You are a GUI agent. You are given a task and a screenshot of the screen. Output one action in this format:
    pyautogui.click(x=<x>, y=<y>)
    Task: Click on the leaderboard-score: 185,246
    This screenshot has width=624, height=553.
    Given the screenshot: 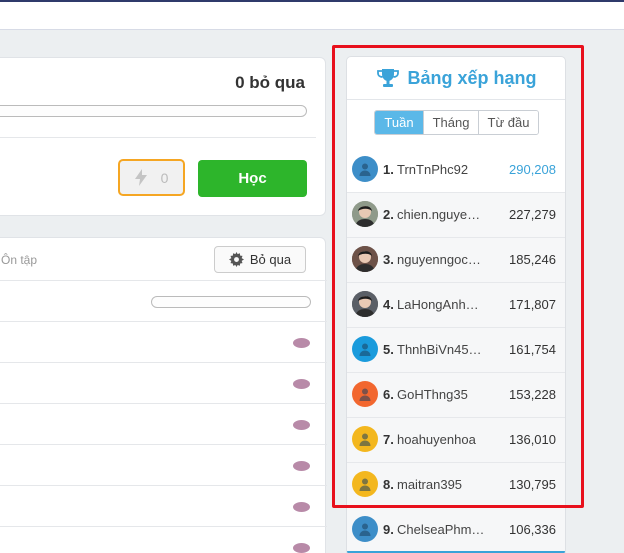 What is the action you would take?
    pyautogui.click(x=532, y=259)
    